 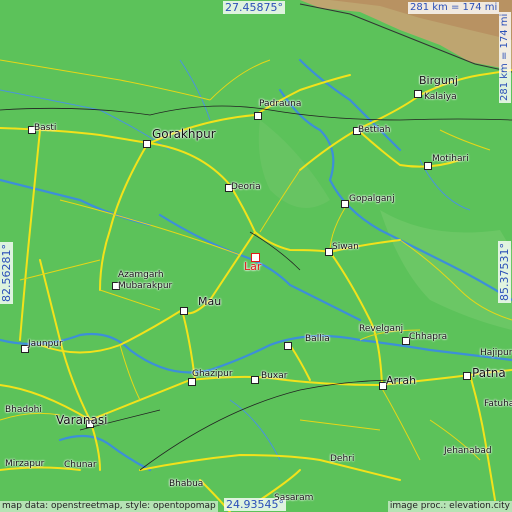 I want to click on birgunj-marker-icon, so click(x=418, y=94).